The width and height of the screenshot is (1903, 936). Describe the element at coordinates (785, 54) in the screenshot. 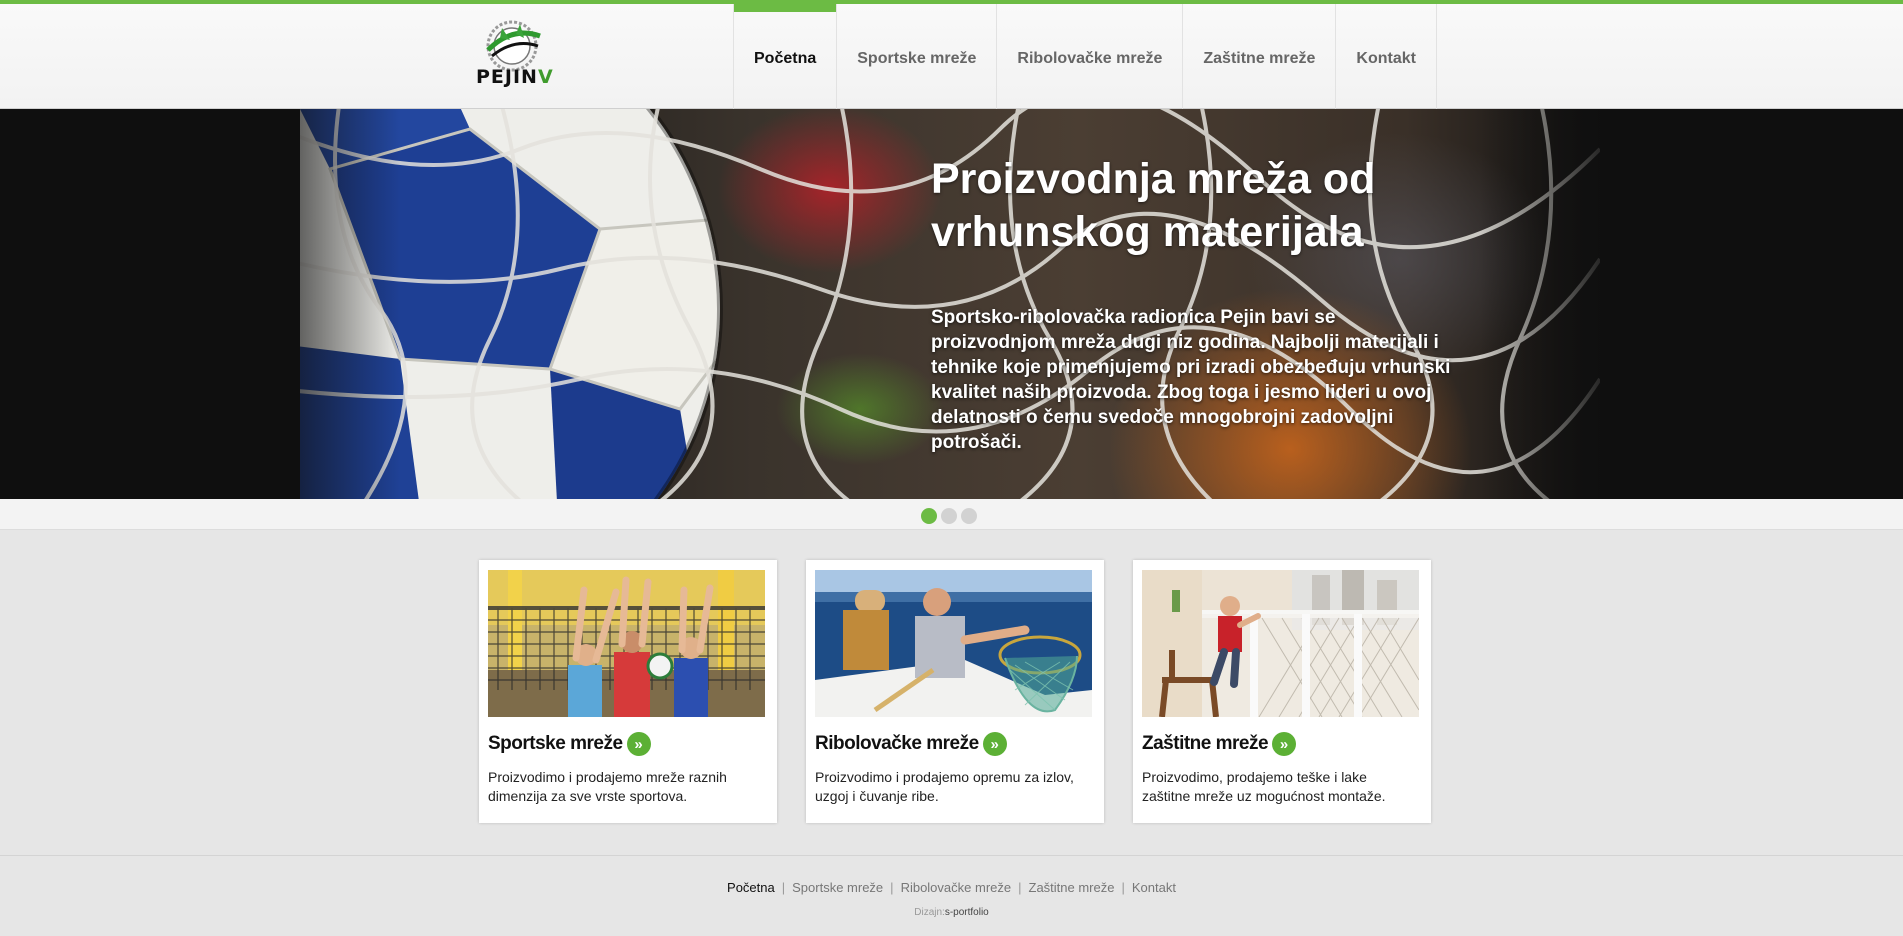

I see `nav-item-pocetna: Početna` at that location.